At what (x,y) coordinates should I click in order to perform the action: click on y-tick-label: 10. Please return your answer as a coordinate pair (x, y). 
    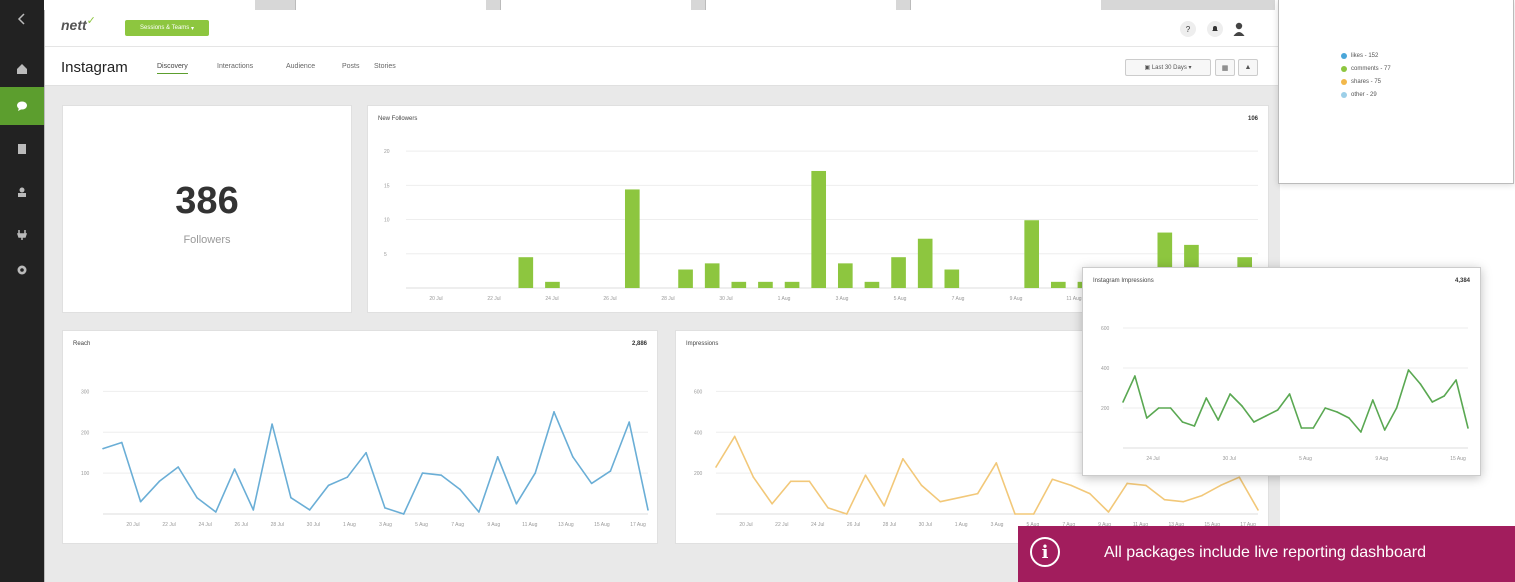
    Looking at the image, I should click on (387, 221).